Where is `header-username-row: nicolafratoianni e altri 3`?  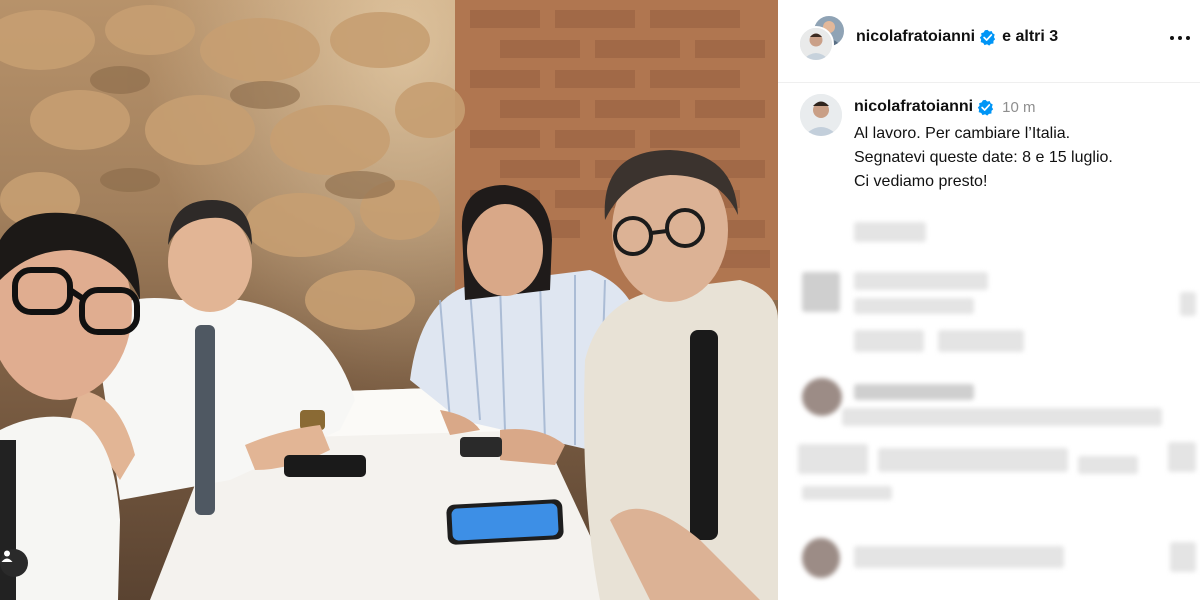
header-username-row: nicolafratoianni e altri 3 is located at coordinates (957, 37).